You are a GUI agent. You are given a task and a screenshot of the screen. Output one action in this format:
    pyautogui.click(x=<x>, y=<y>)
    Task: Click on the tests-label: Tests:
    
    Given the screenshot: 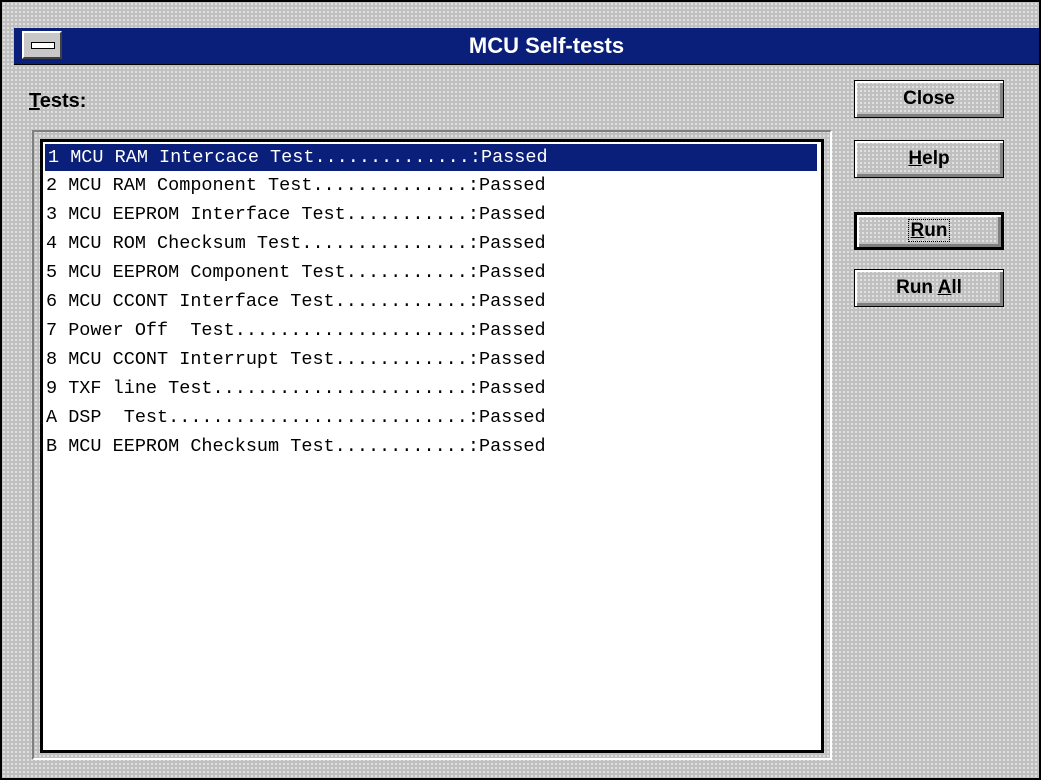 What is the action you would take?
    pyautogui.click(x=57, y=101)
    